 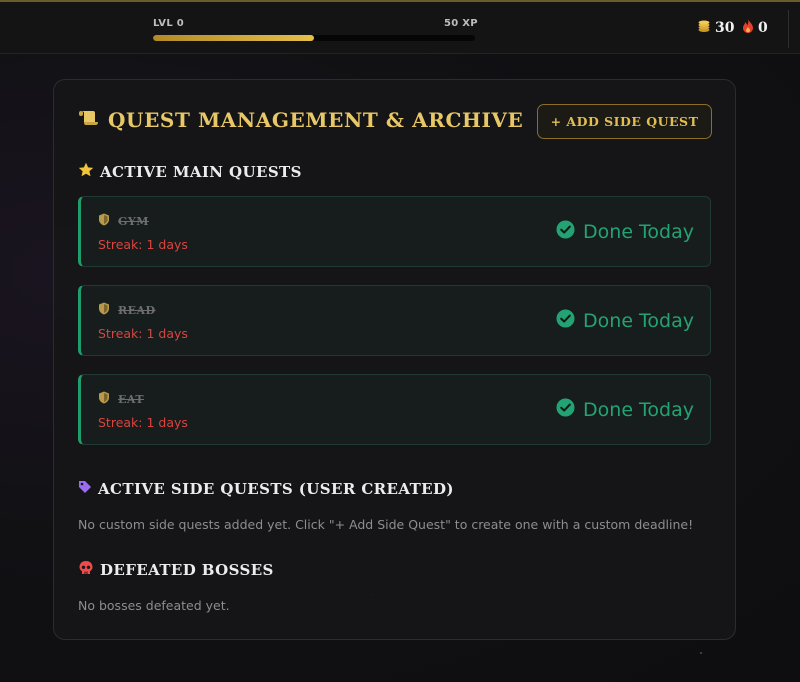 I want to click on star-icon, so click(x=86, y=172).